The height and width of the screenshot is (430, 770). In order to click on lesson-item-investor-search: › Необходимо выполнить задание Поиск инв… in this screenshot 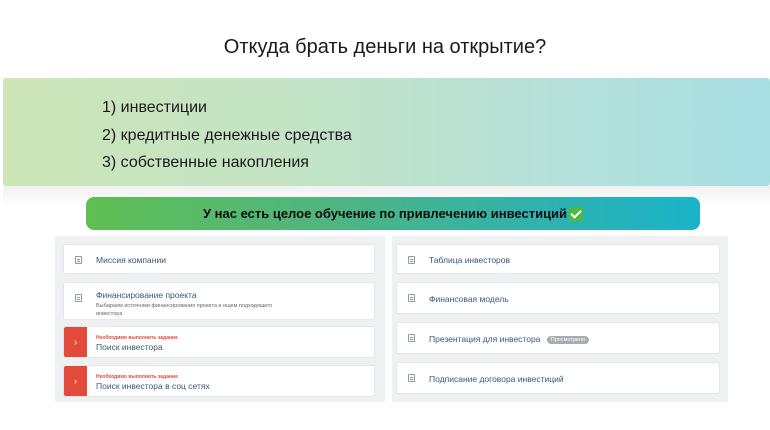, I will do `click(219, 342)`.